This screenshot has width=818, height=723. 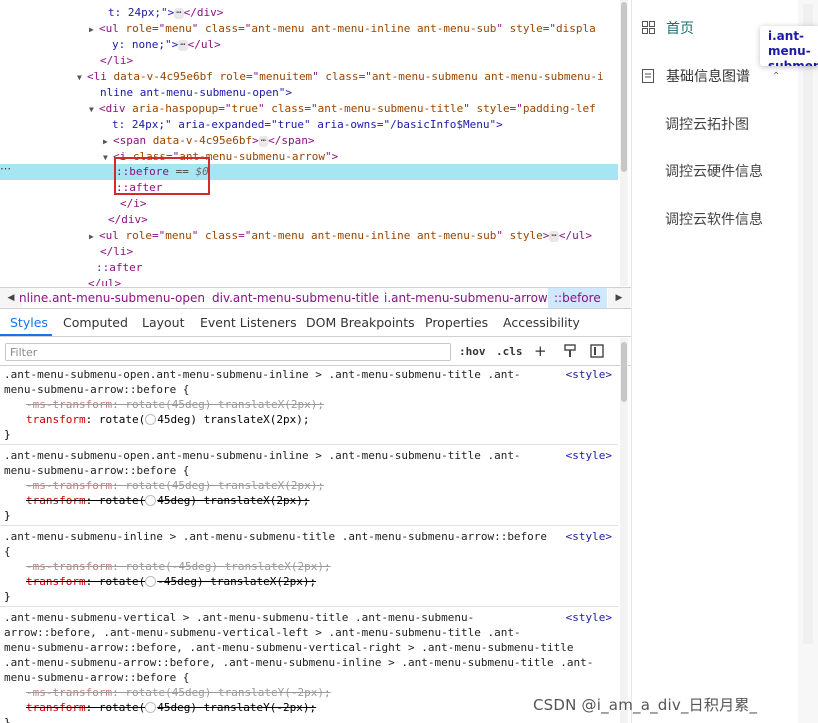 I want to click on menu-item-label: 首页, so click(x=680, y=29).